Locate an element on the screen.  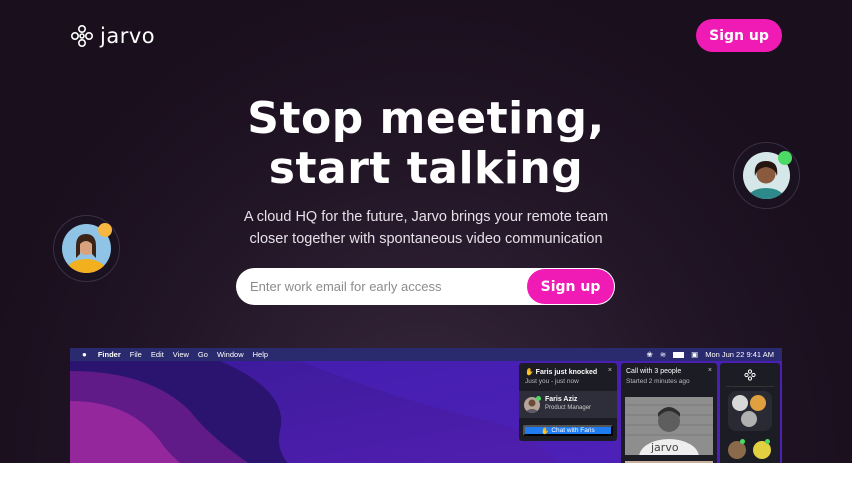
menu-window: Window is located at coordinates (230, 354).